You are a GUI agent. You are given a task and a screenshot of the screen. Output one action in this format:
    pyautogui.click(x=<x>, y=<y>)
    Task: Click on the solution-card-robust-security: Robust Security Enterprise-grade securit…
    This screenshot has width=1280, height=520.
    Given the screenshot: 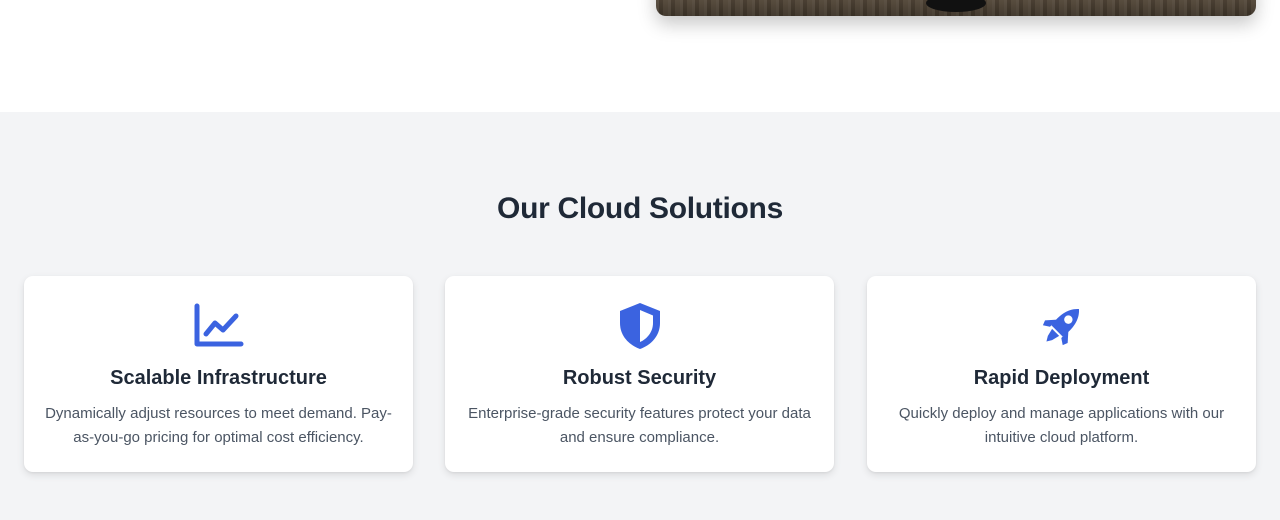 What is the action you would take?
    pyautogui.click(x=639, y=374)
    